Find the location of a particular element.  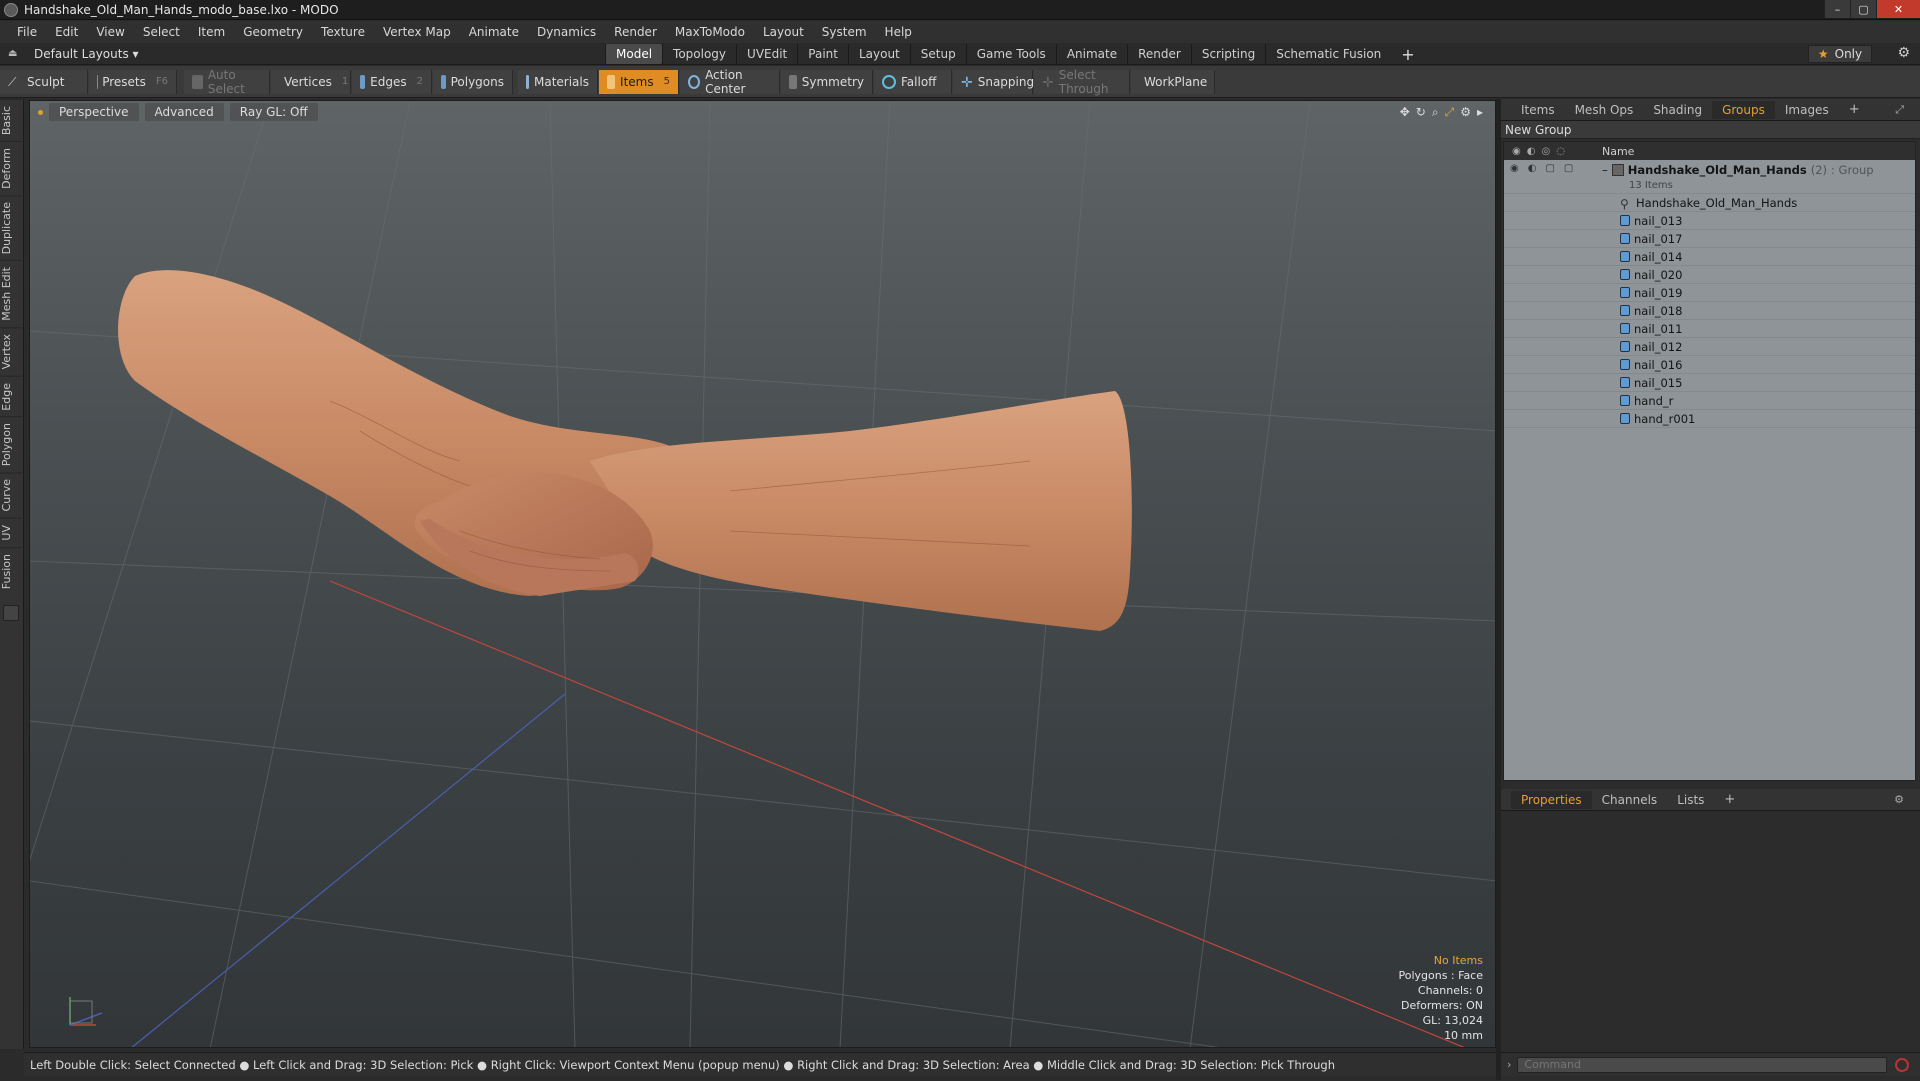

tab-game-tools: Game Tools is located at coordinates (1011, 54).